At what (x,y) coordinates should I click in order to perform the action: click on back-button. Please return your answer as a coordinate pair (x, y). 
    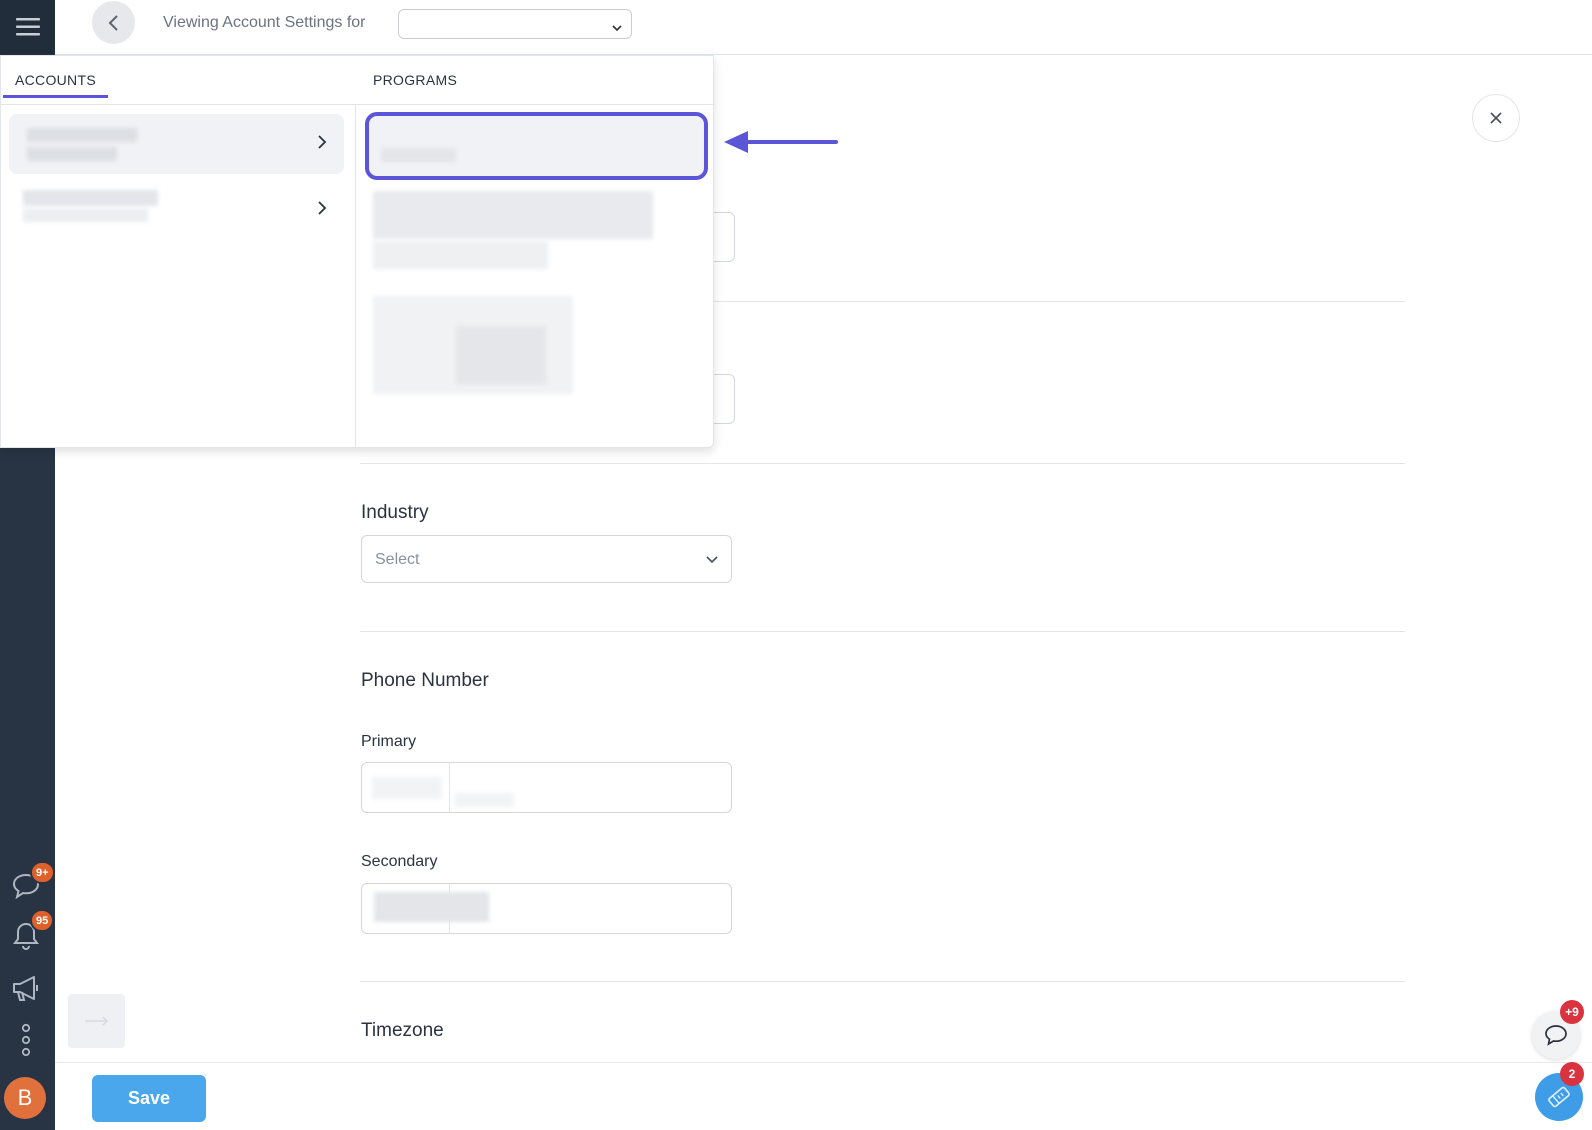
    Looking at the image, I should click on (113, 22).